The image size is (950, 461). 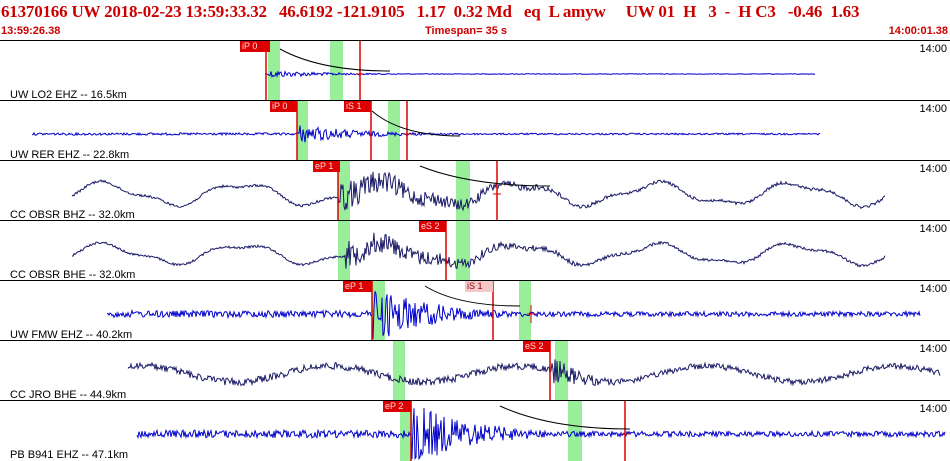 I want to click on waveform-panel: eP 1 CC OBSR BHZ -- 32.0km 14:00, so click(x=475, y=190).